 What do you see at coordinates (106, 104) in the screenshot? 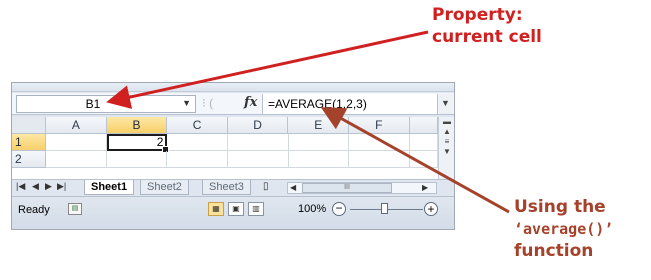
I see `name-box: B1 ▼` at bounding box center [106, 104].